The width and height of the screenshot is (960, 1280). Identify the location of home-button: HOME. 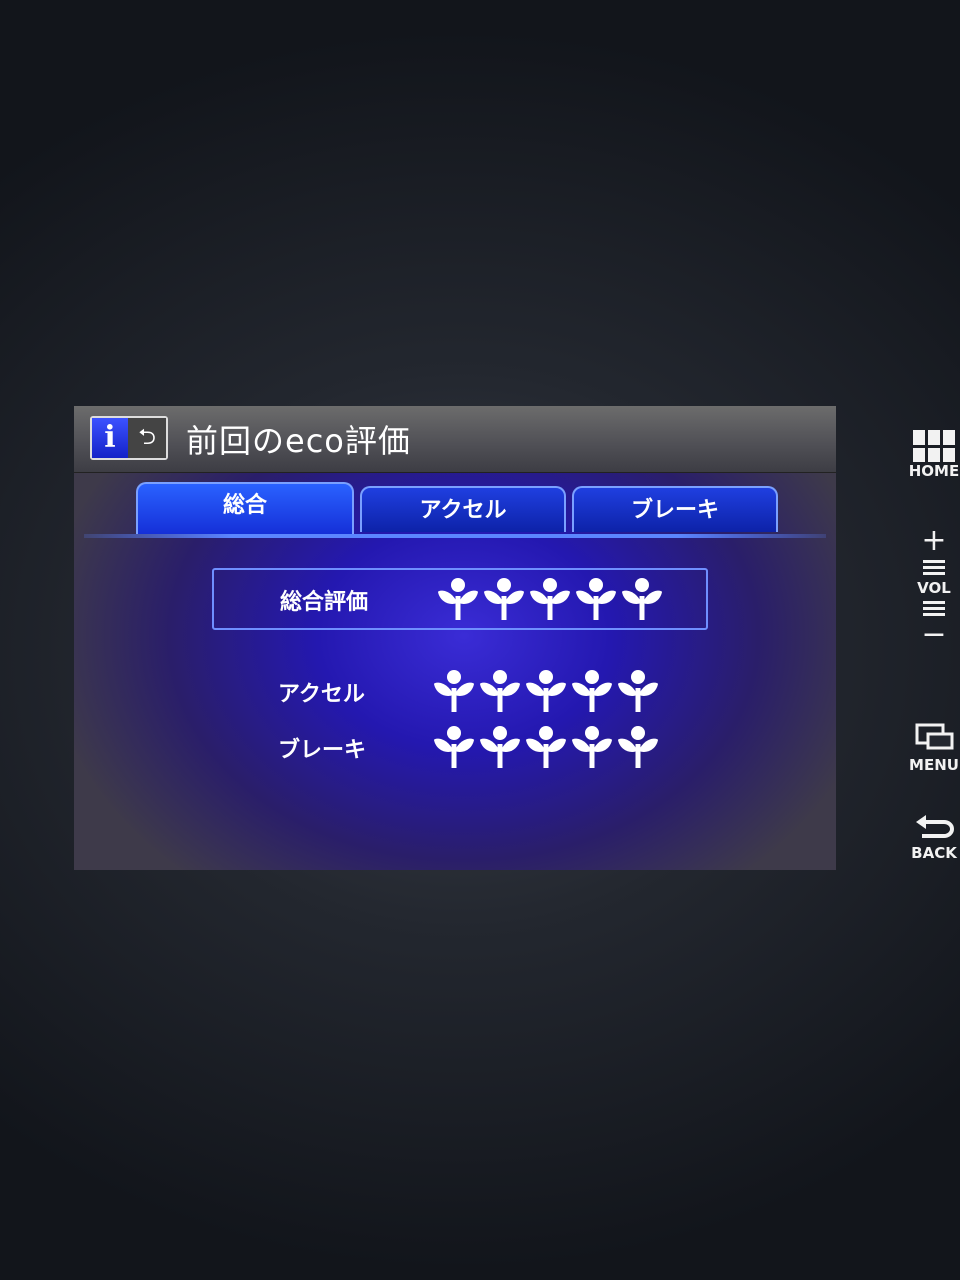
(934, 455).